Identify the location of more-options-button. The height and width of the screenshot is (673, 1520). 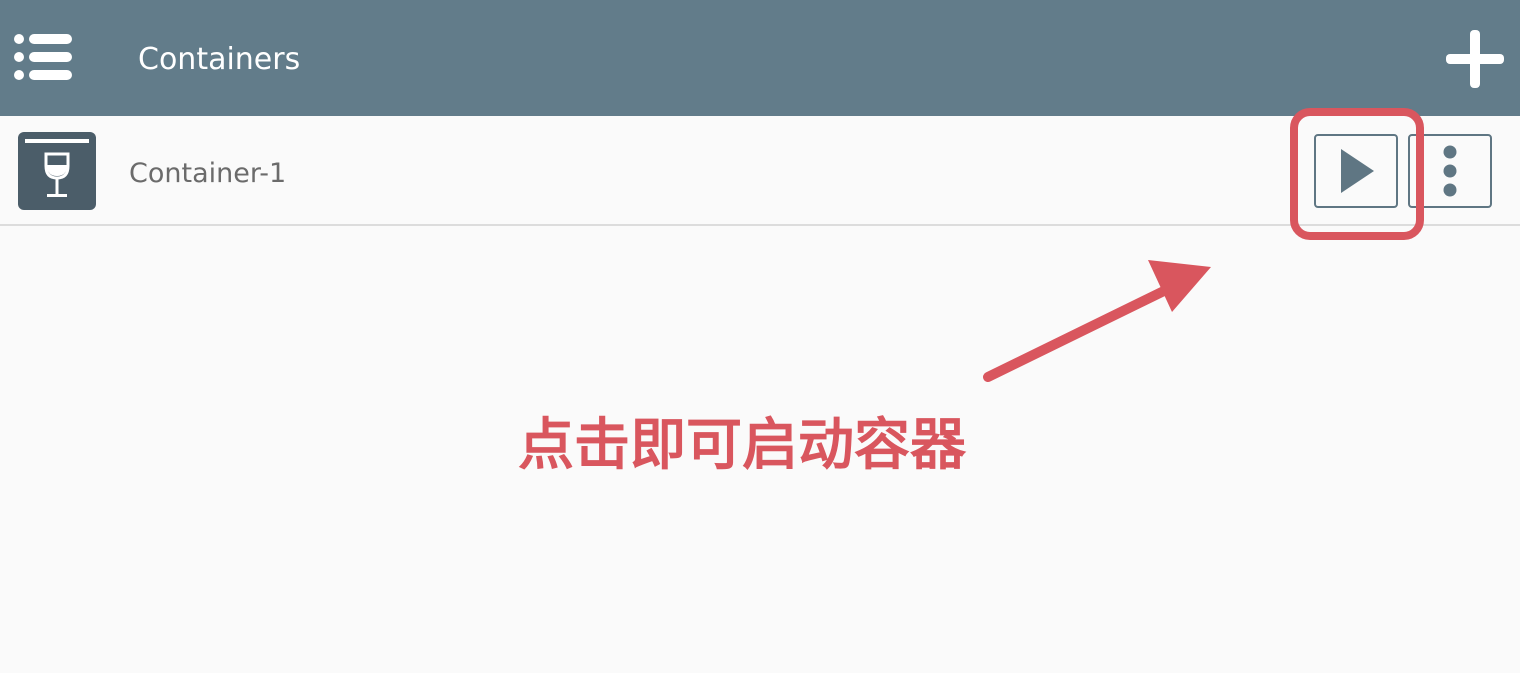
(1450, 171).